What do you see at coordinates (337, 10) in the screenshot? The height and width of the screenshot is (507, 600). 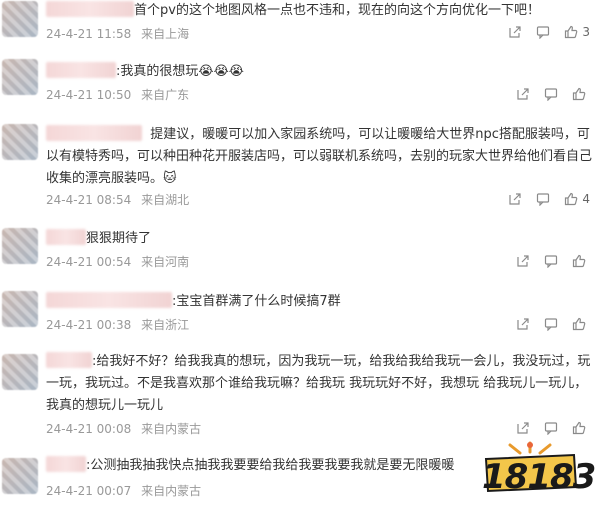 I see `comment-text: 首个pv的这个地图风格一点也不违和，现在的向这个方向优化一下吧！` at bounding box center [337, 10].